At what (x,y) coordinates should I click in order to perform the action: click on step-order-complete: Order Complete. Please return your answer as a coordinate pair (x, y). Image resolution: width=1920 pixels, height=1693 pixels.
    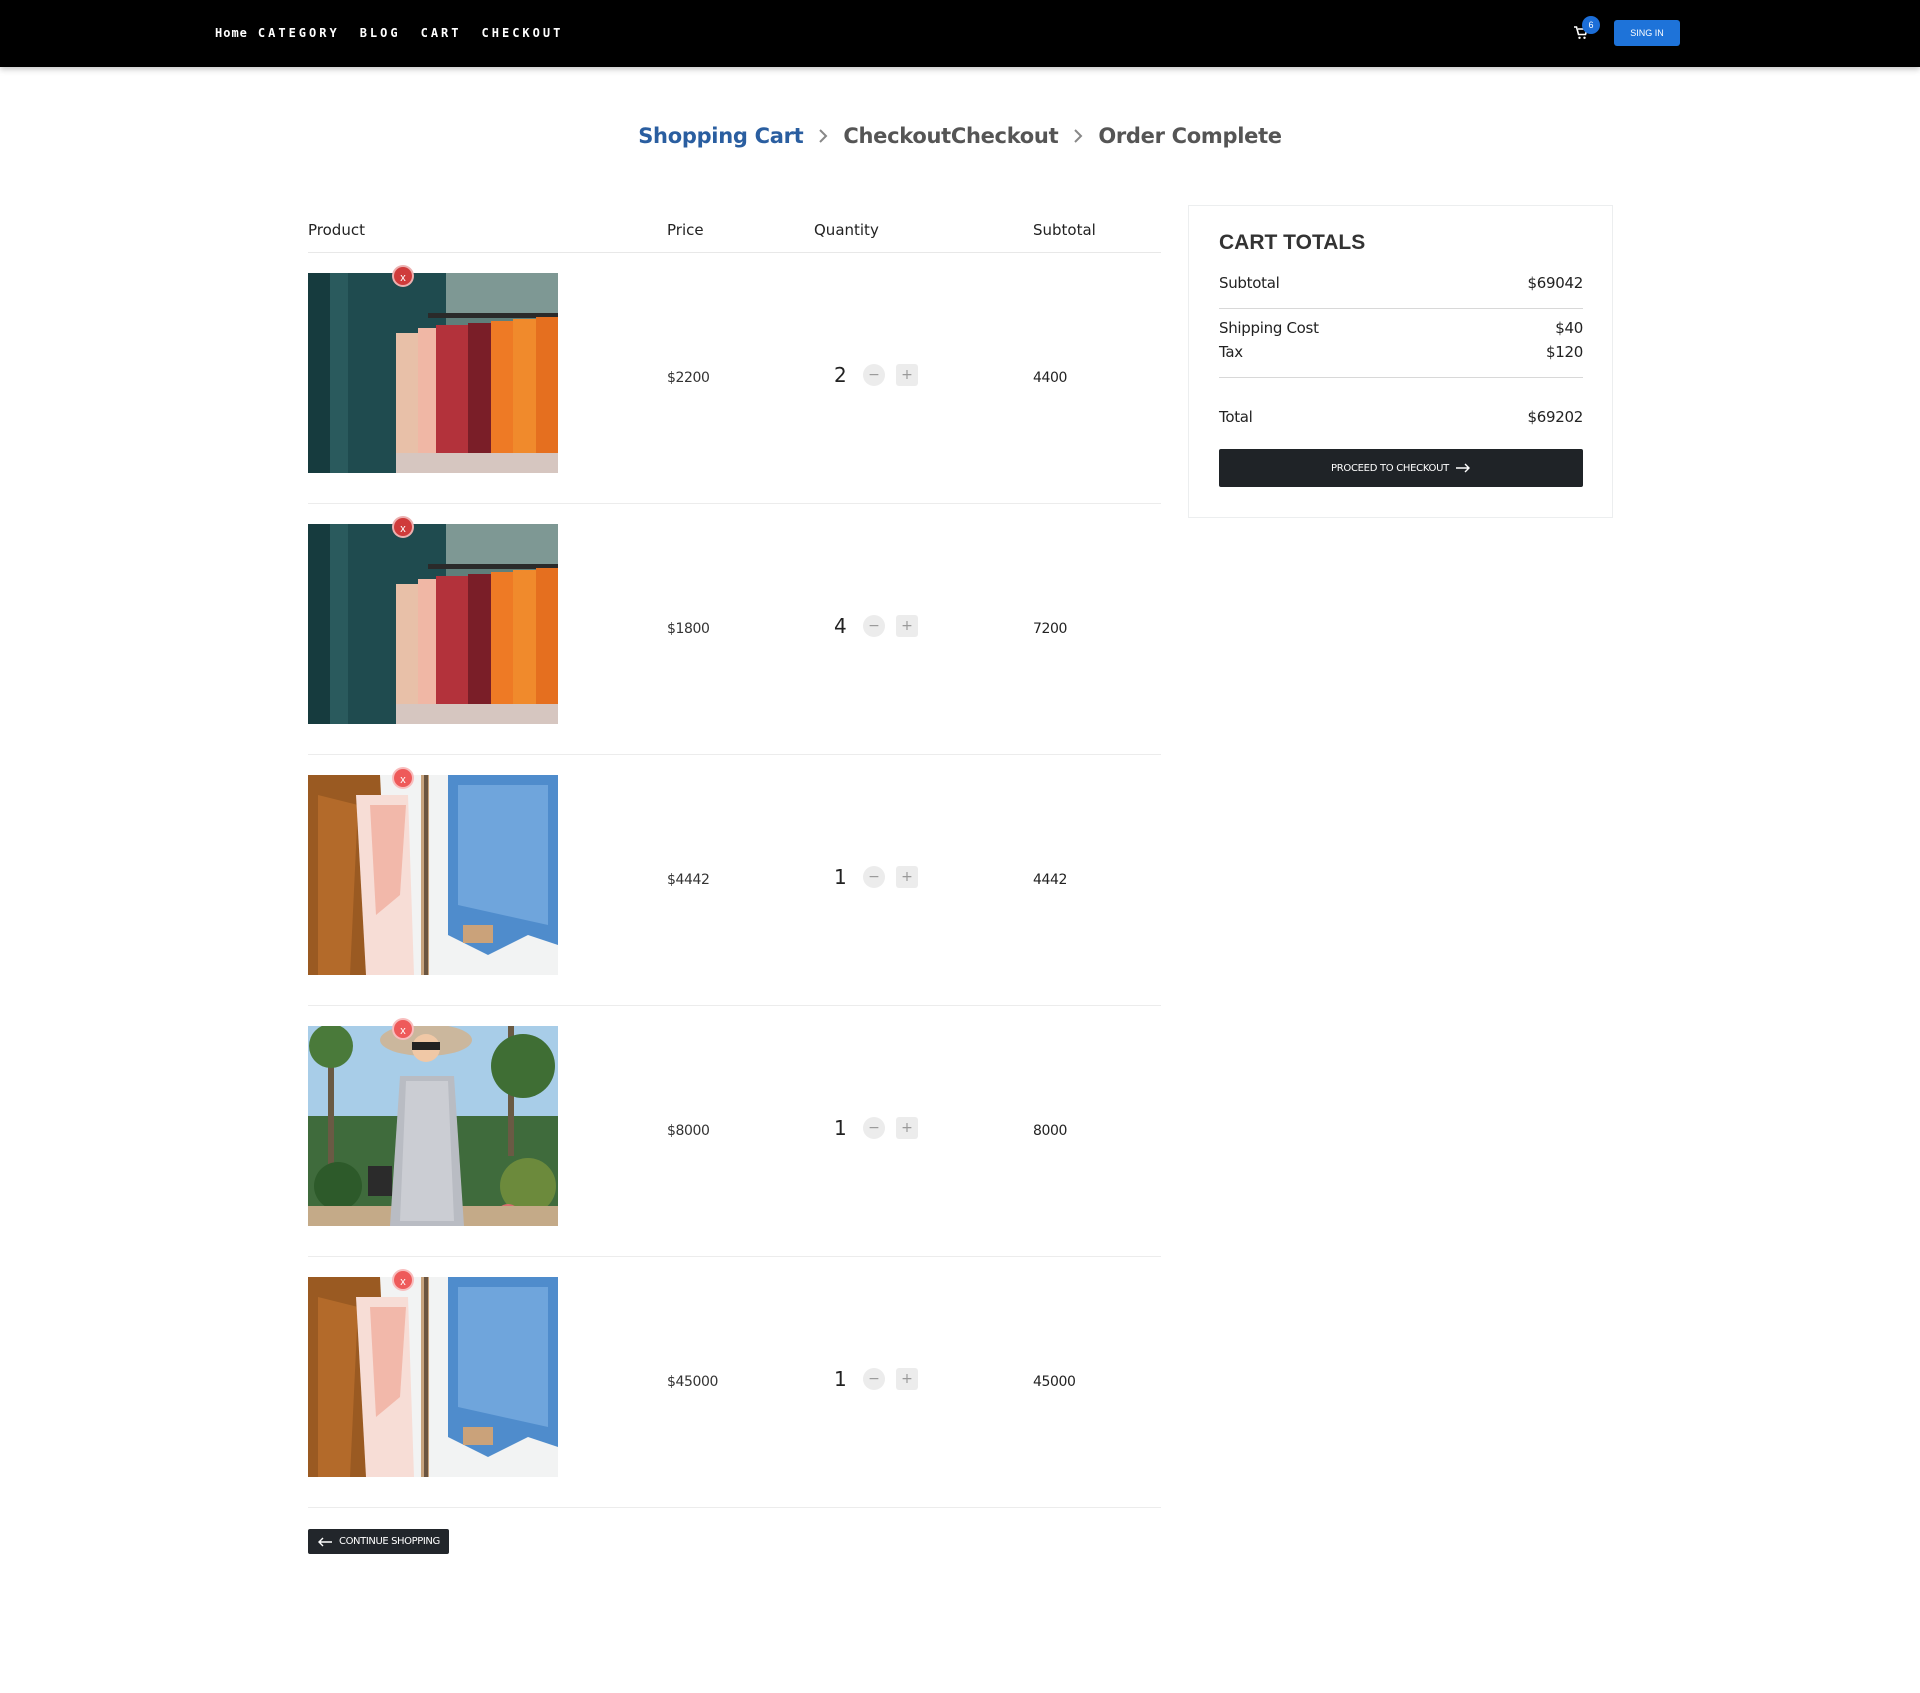
    Looking at the image, I should click on (1190, 136).